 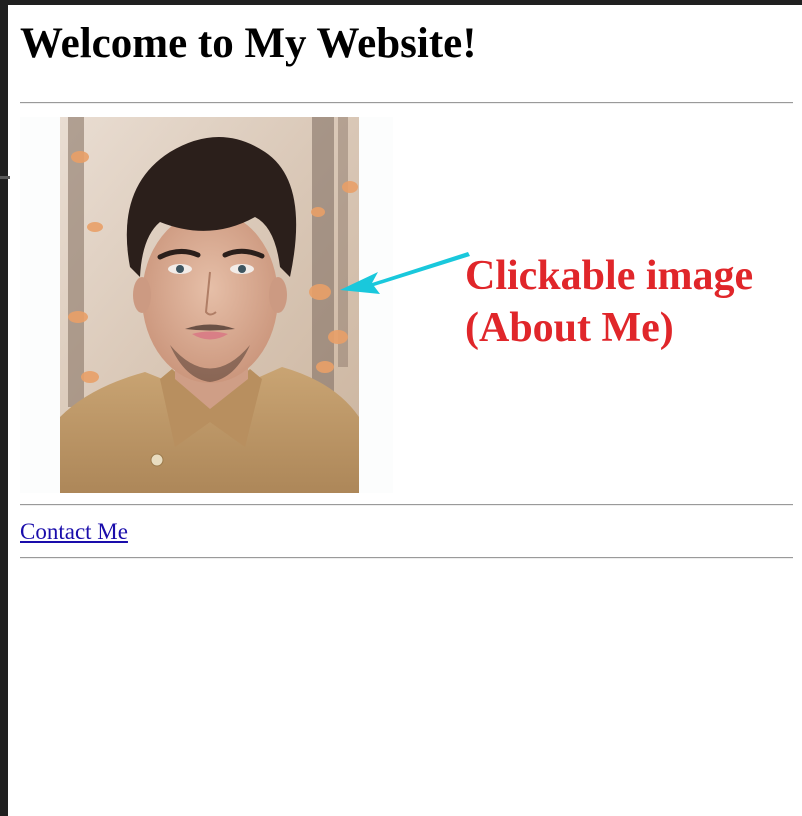 What do you see at coordinates (406, 103) in the screenshot?
I see `divider-top` at bounding box center [406, 103].